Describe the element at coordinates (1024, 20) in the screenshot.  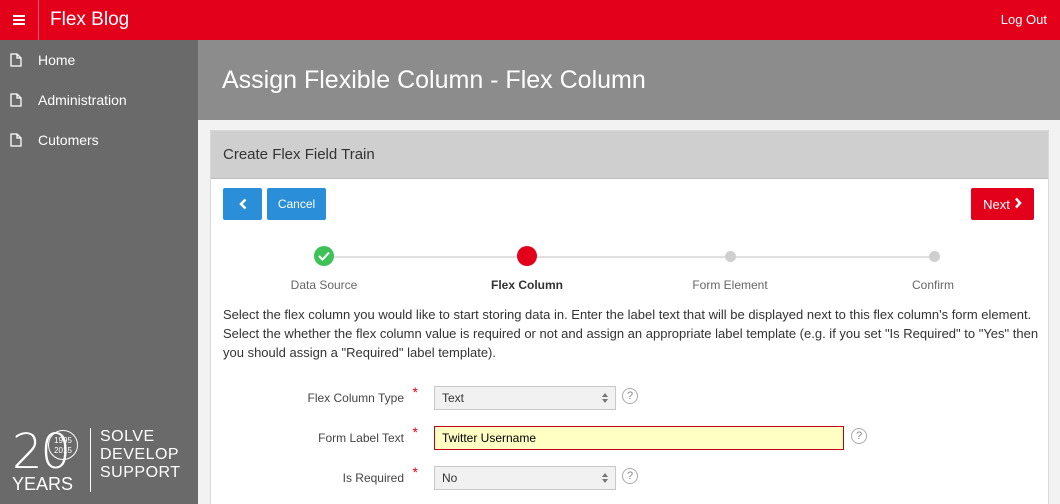
I see `logout-link: Log Out` at that location.